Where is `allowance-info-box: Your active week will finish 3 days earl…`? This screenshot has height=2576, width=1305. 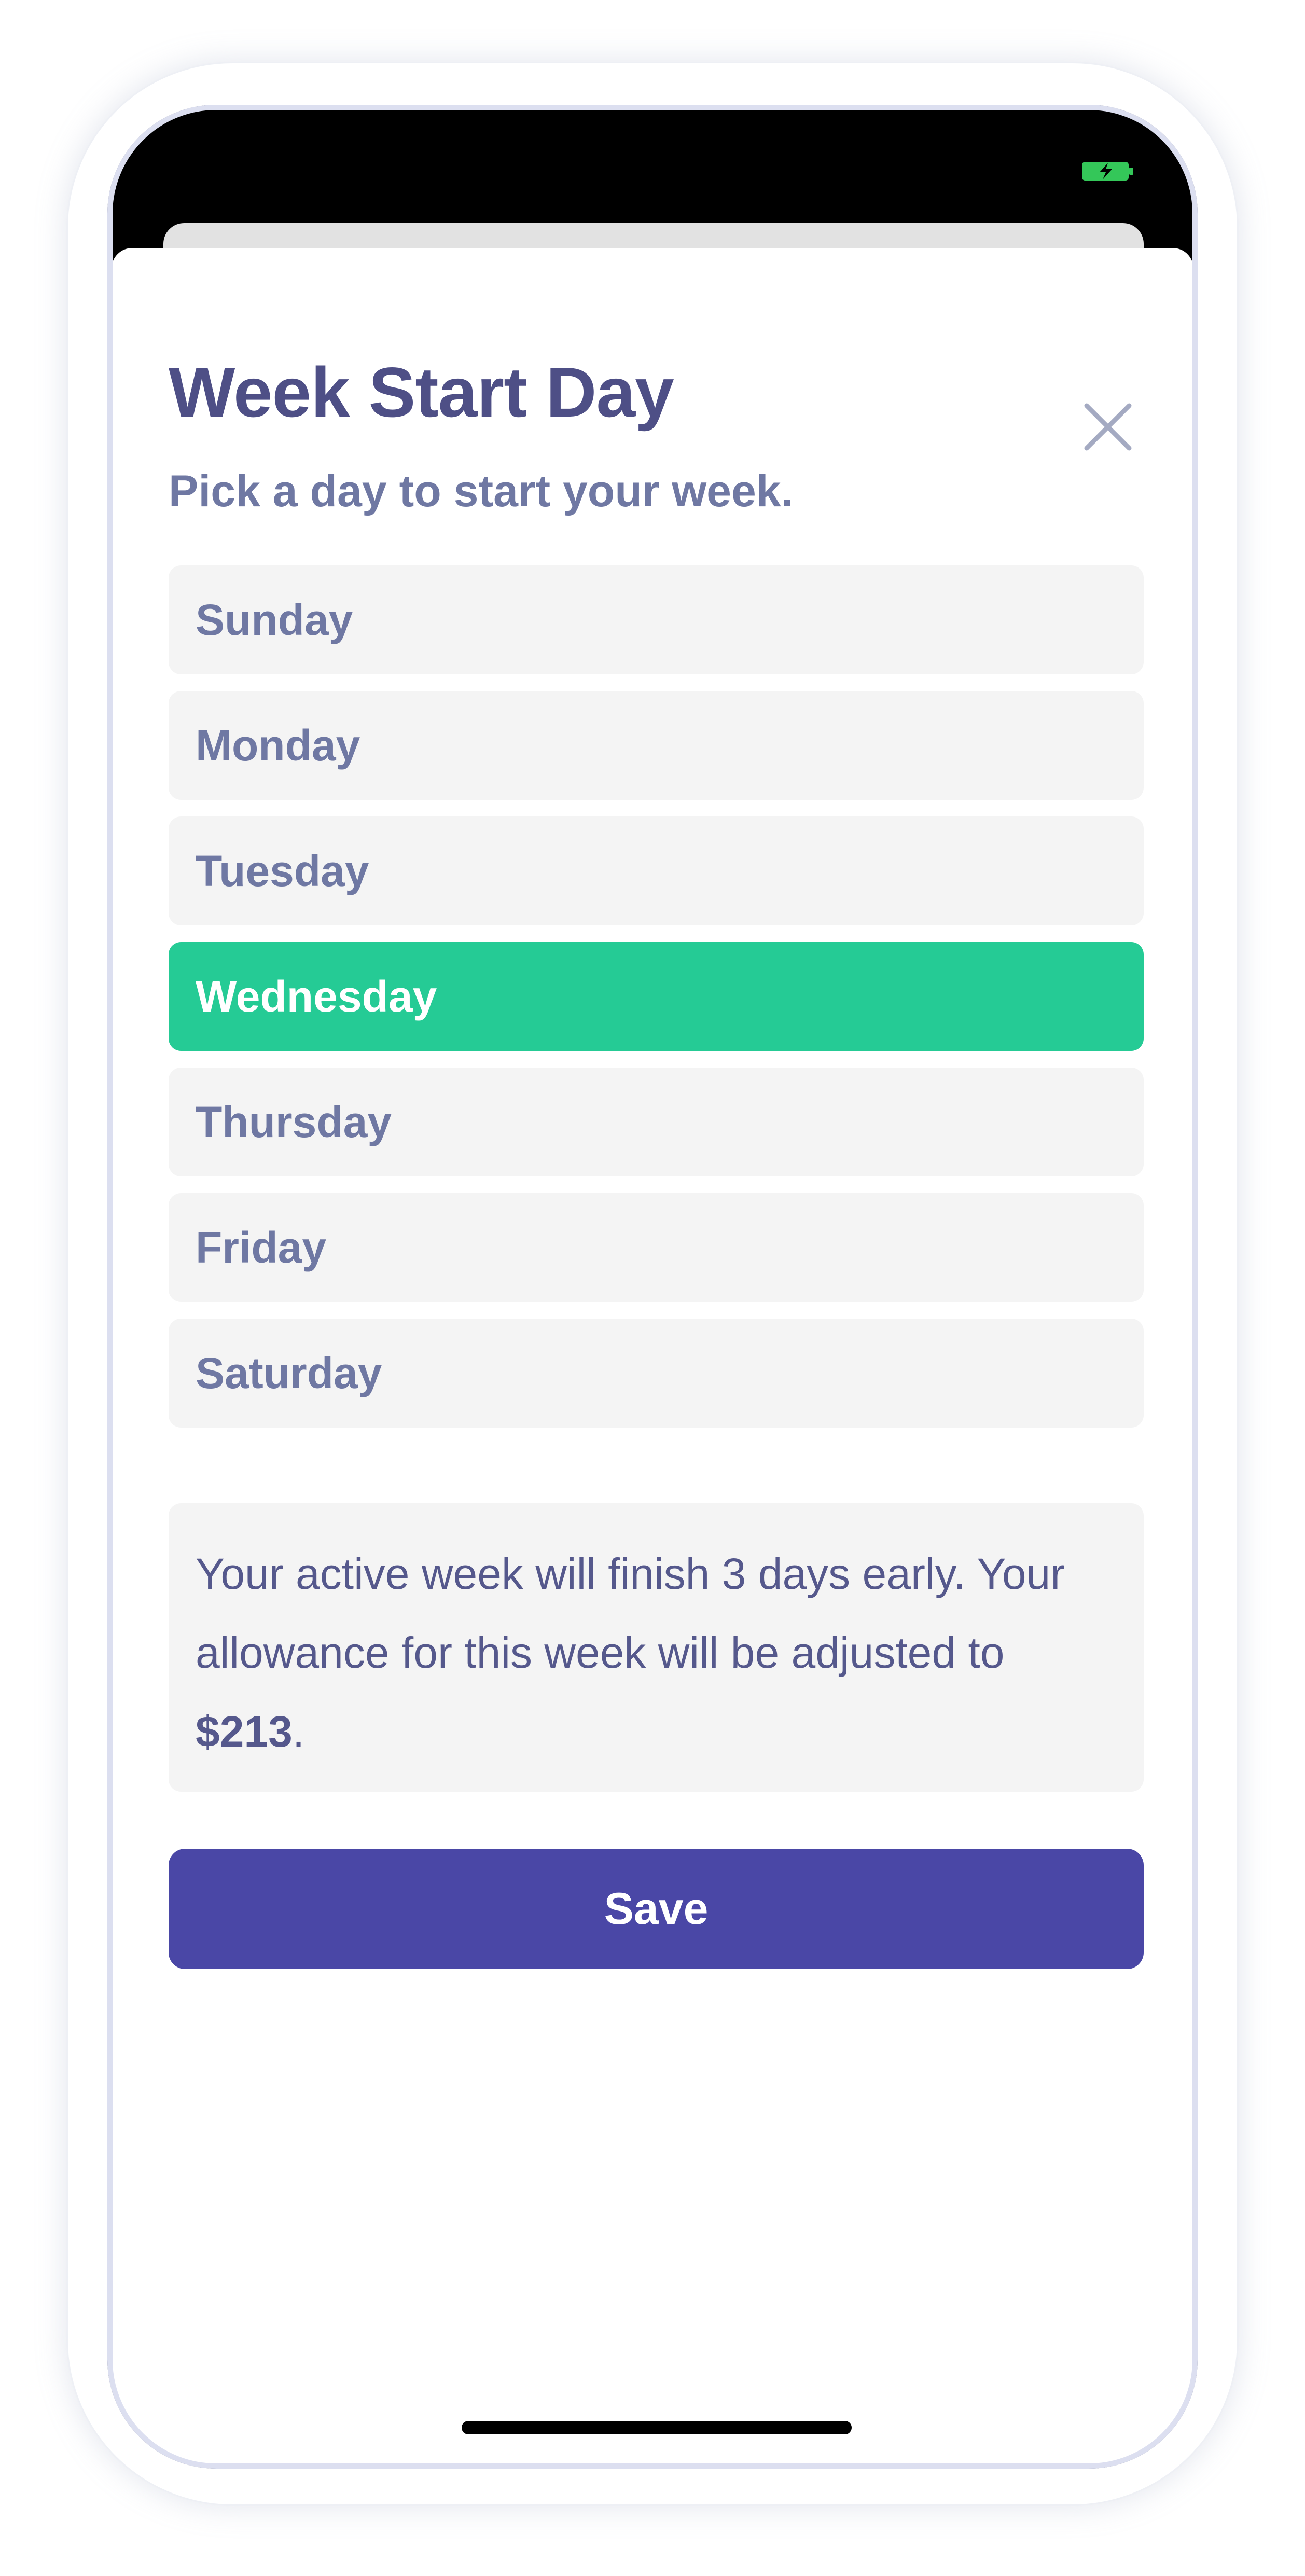
allowance-info-box: Your active week will finish 3 days earl… is located at coordinates (656, 1647).